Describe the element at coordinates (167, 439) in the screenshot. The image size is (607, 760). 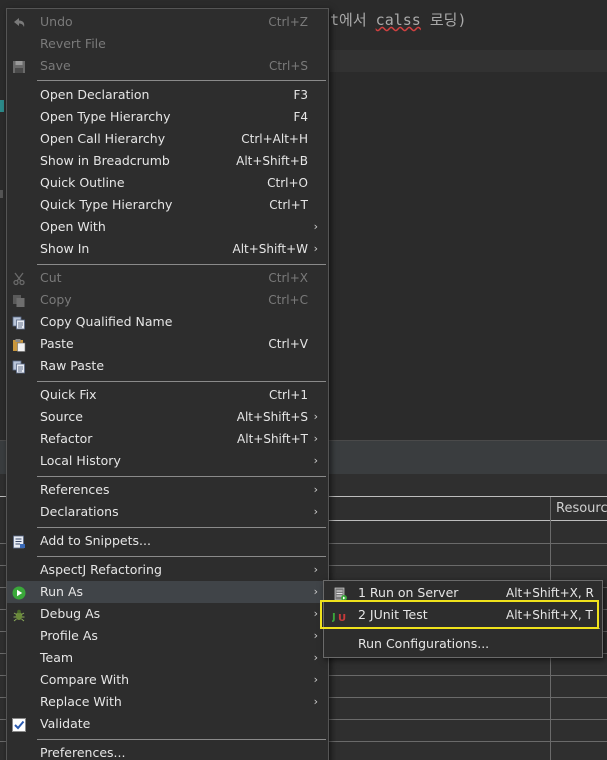
I see `menu-item-refactor: Refactor Alt+Shift+T ›` at that location.